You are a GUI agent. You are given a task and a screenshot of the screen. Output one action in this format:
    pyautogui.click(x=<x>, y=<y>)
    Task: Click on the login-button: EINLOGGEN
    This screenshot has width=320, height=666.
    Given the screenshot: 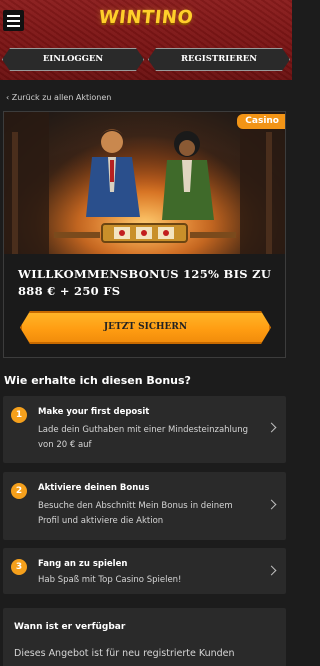 What is the action you would take?
    pyautogui.click(x=73, y=59)
    